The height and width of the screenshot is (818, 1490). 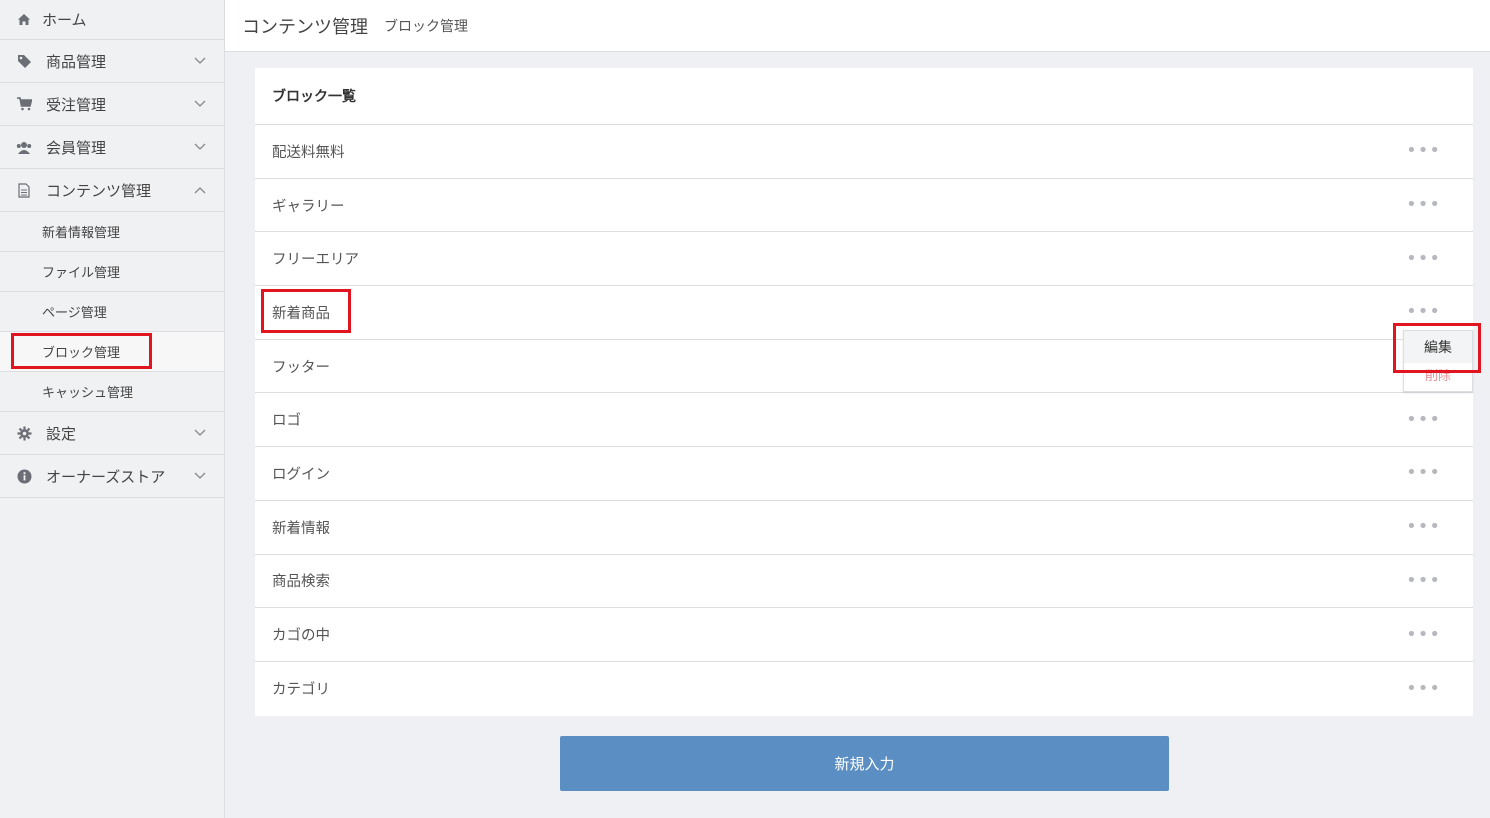 What do you see at coordinates (112, 147) in the screenshot?
I see `sidebar-item-members: 会員管理` at bounding box center [112, 147].